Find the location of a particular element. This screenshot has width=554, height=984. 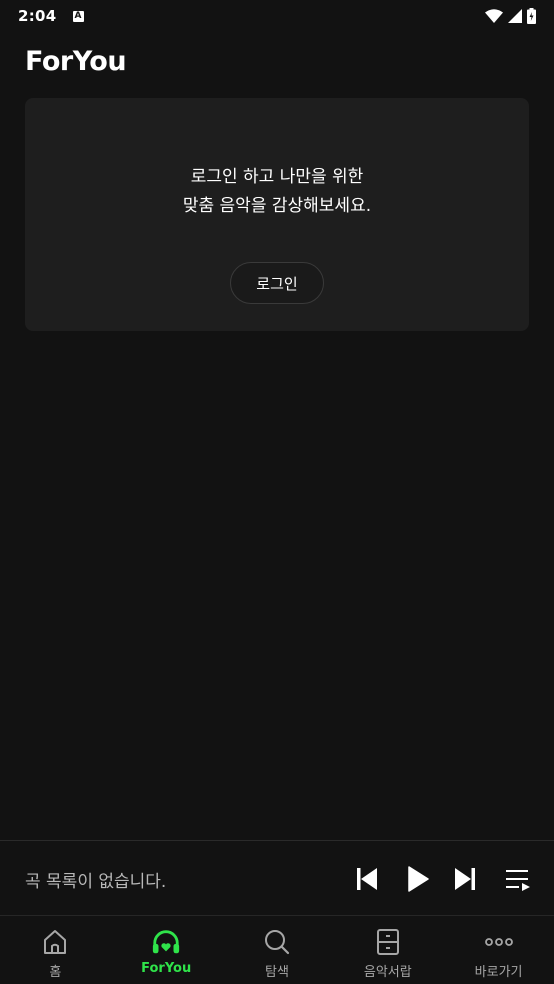

nav-item-library: 음악서랍 is located at coordinates (387, 950).